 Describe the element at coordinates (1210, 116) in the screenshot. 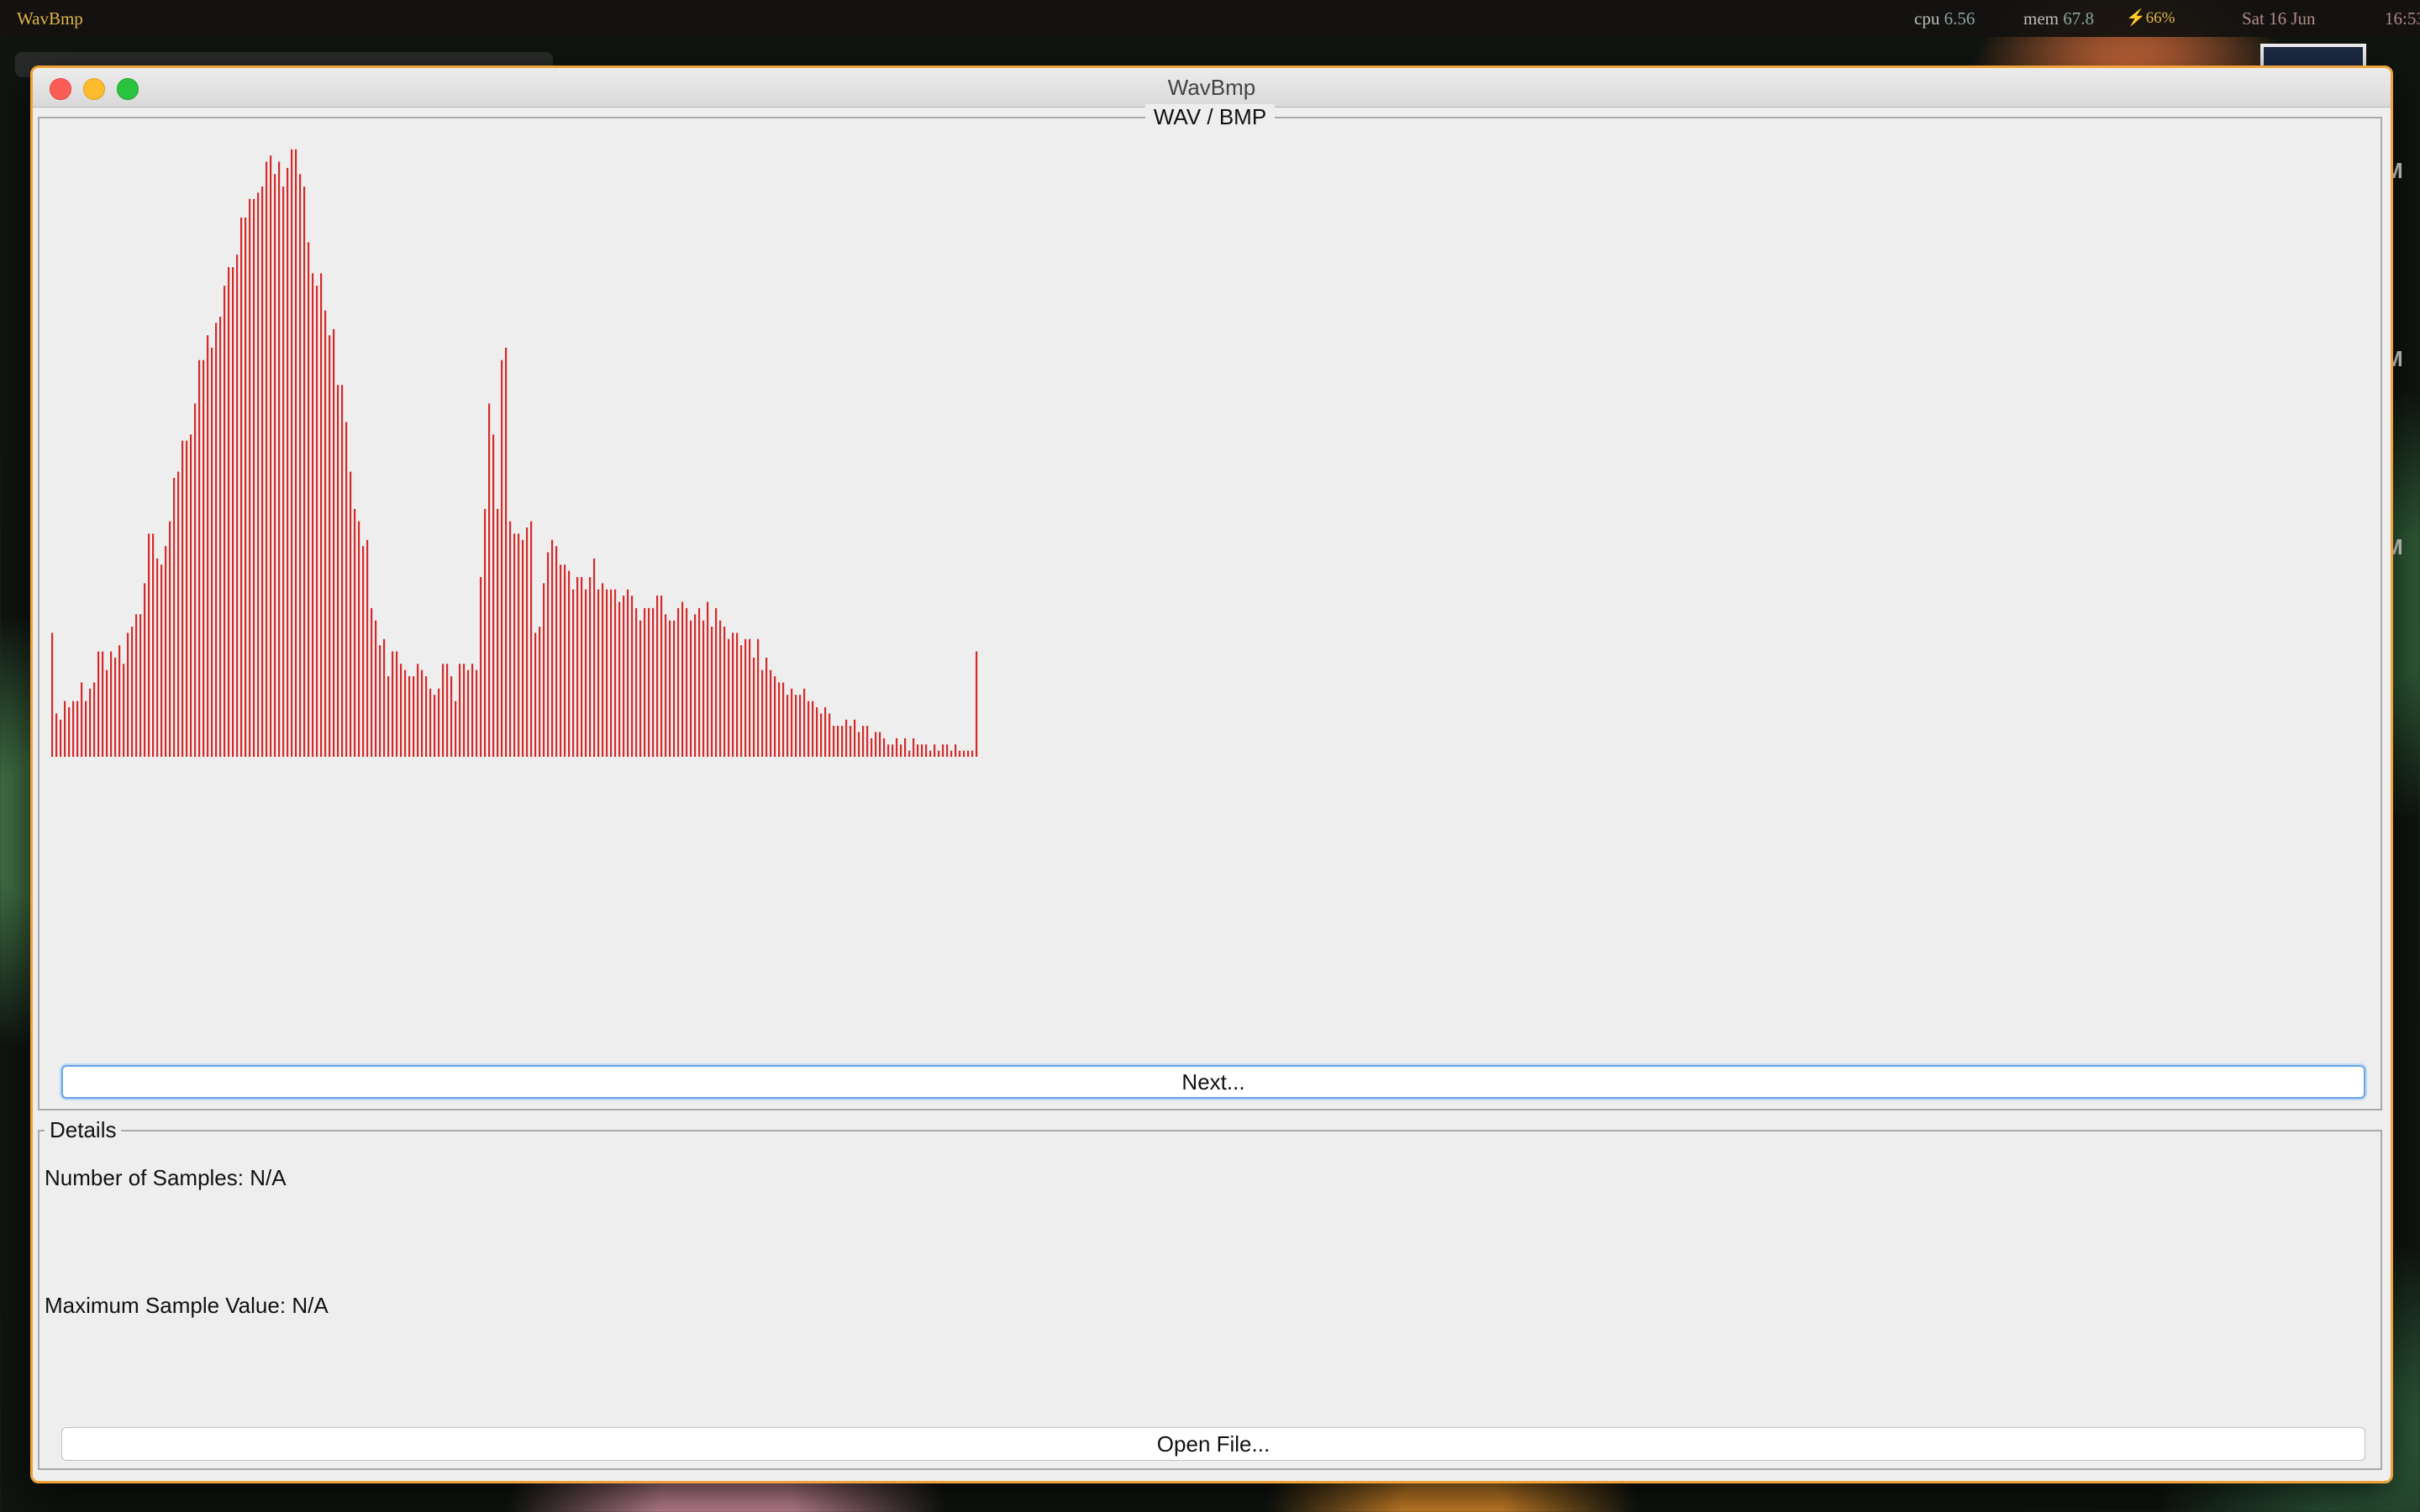

I see `wav-bmp-panel-title: WAV / BMP` at that location.